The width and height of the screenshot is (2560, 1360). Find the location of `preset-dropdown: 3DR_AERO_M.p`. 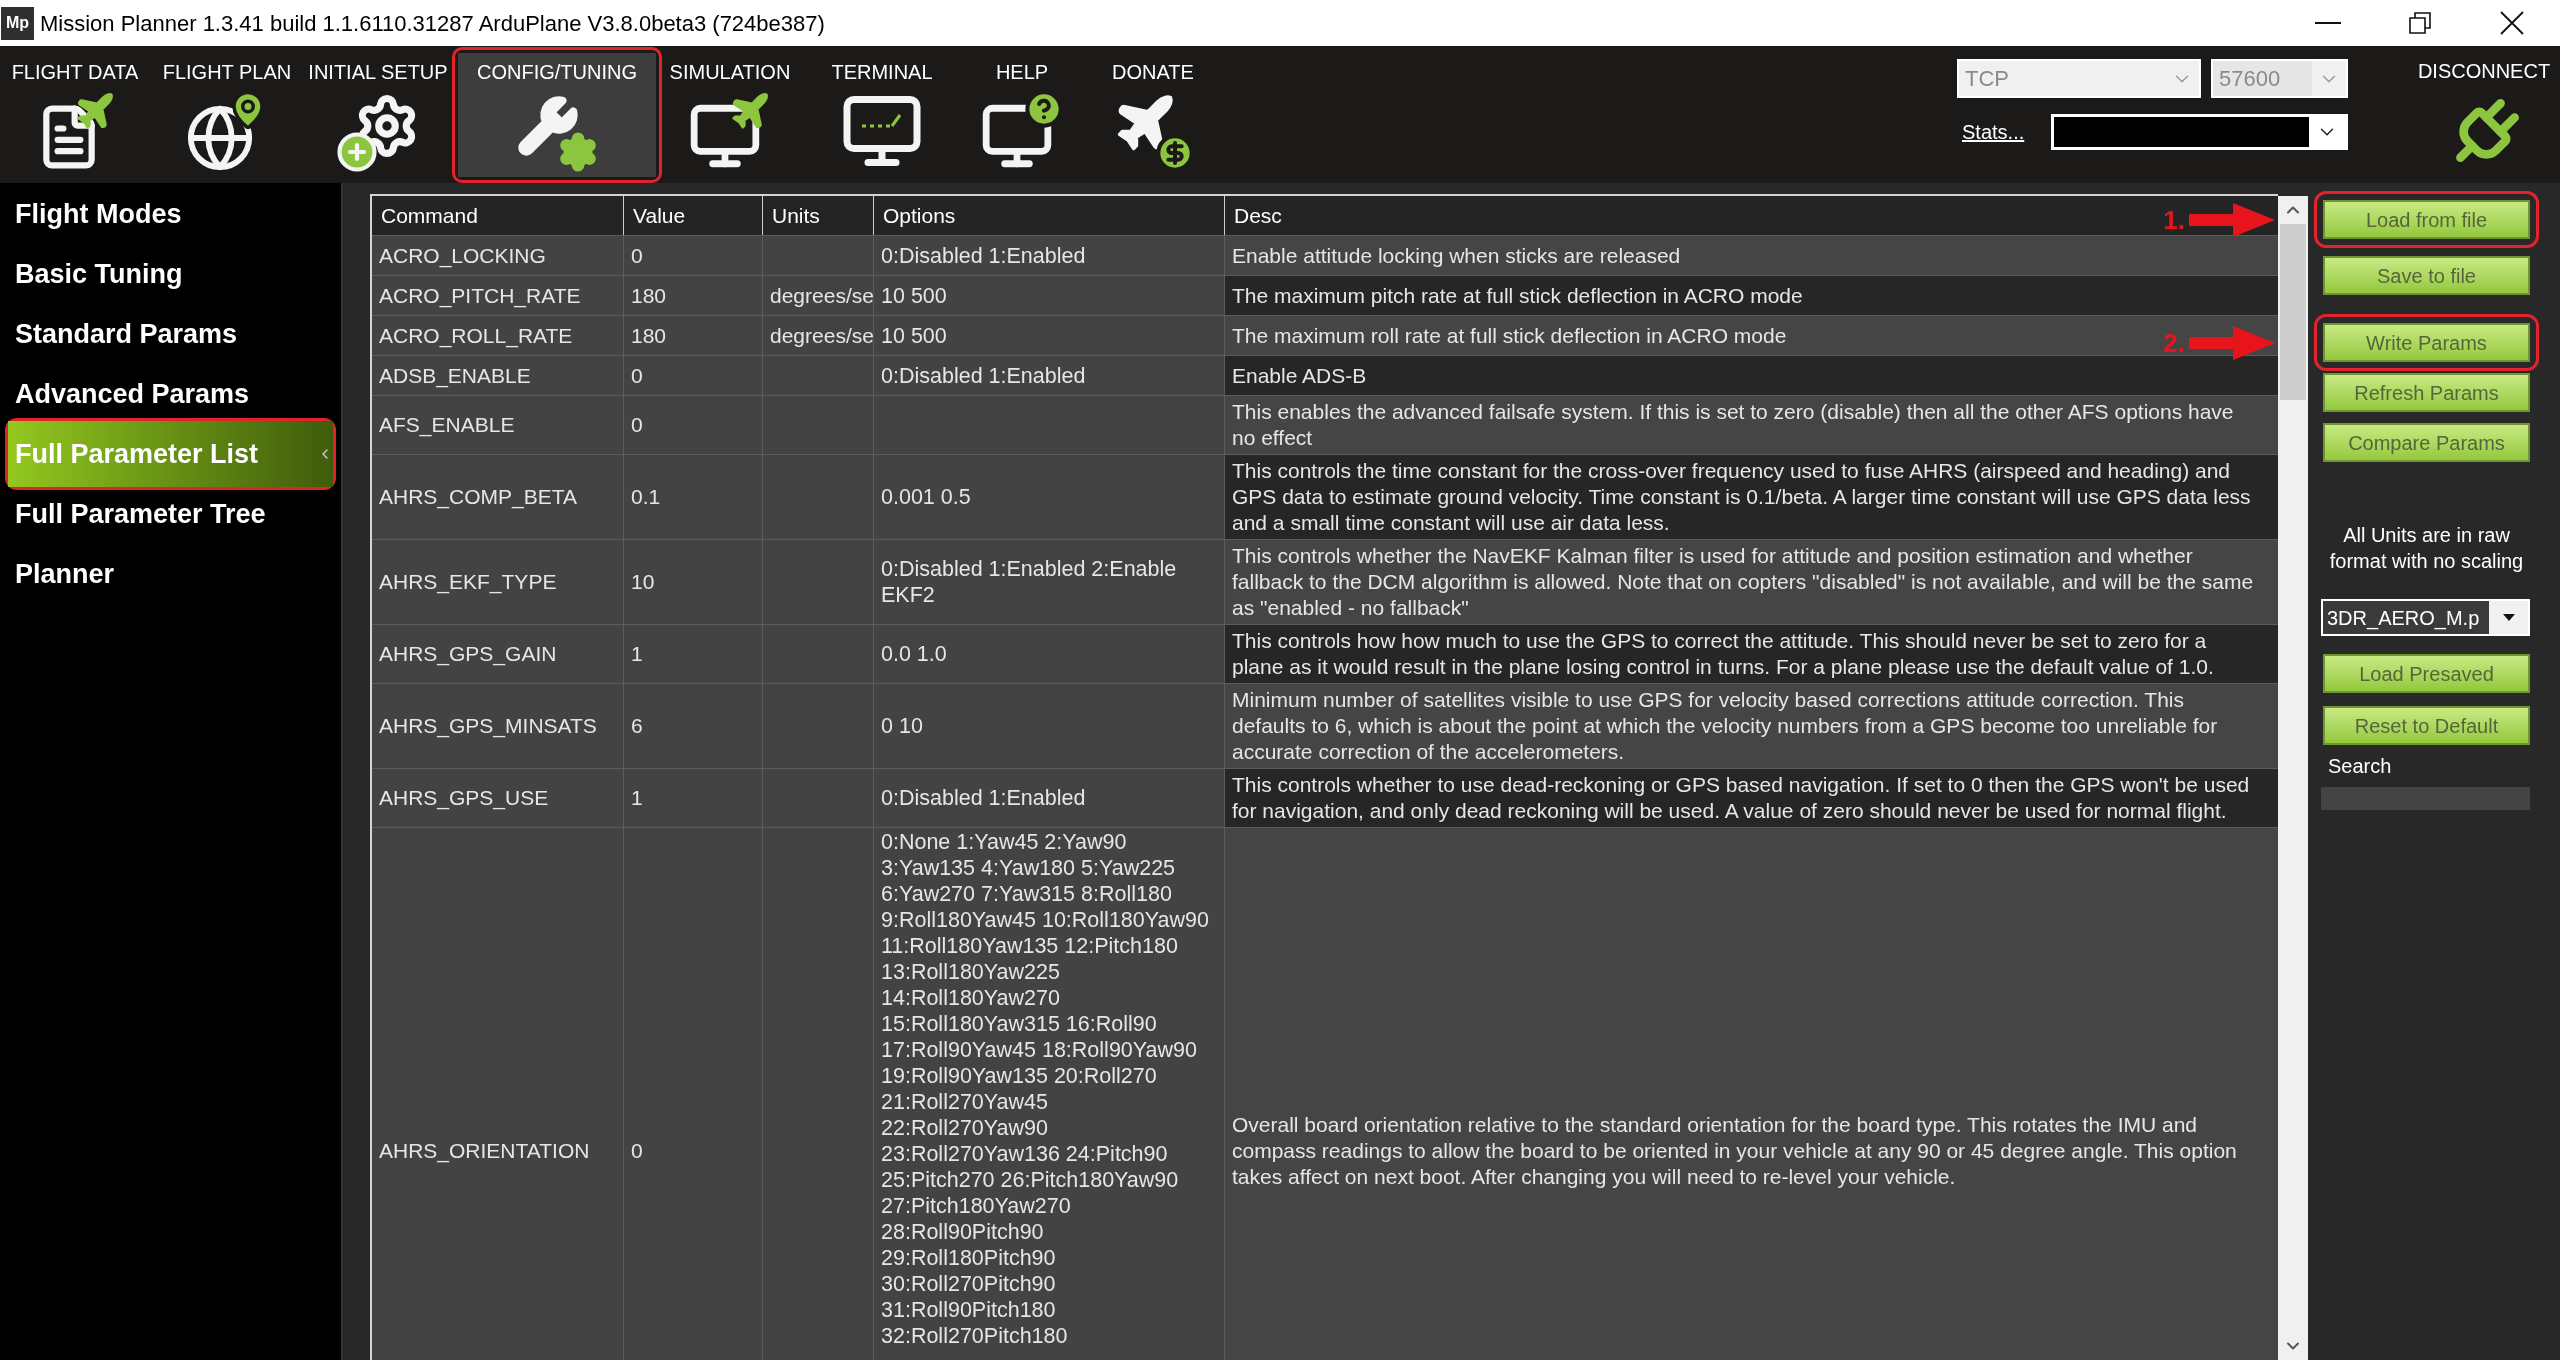

preset-dropdown: 3DR_AERO_M.p is located at coordinates (2425, 617).